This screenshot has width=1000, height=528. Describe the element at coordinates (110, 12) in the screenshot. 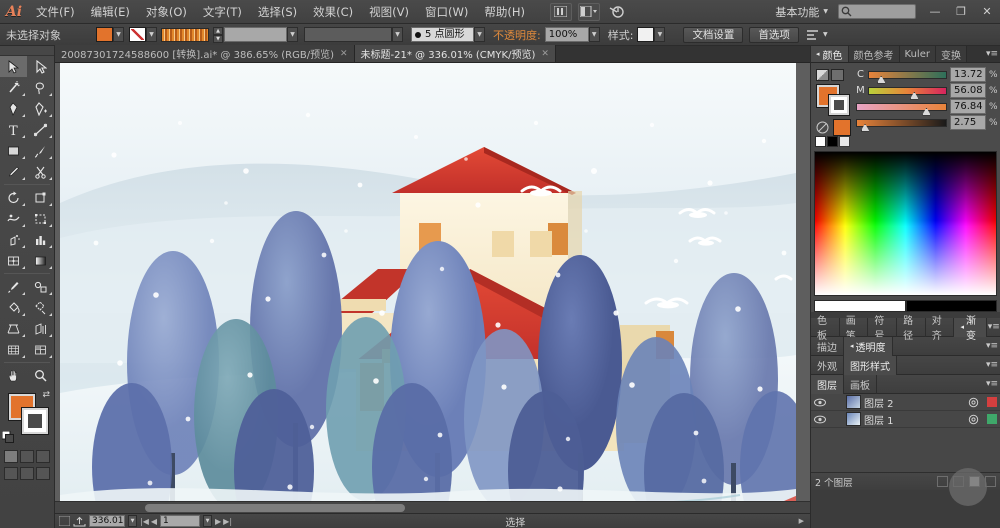

I see `menu-edit: 编辑(E)` at that location.